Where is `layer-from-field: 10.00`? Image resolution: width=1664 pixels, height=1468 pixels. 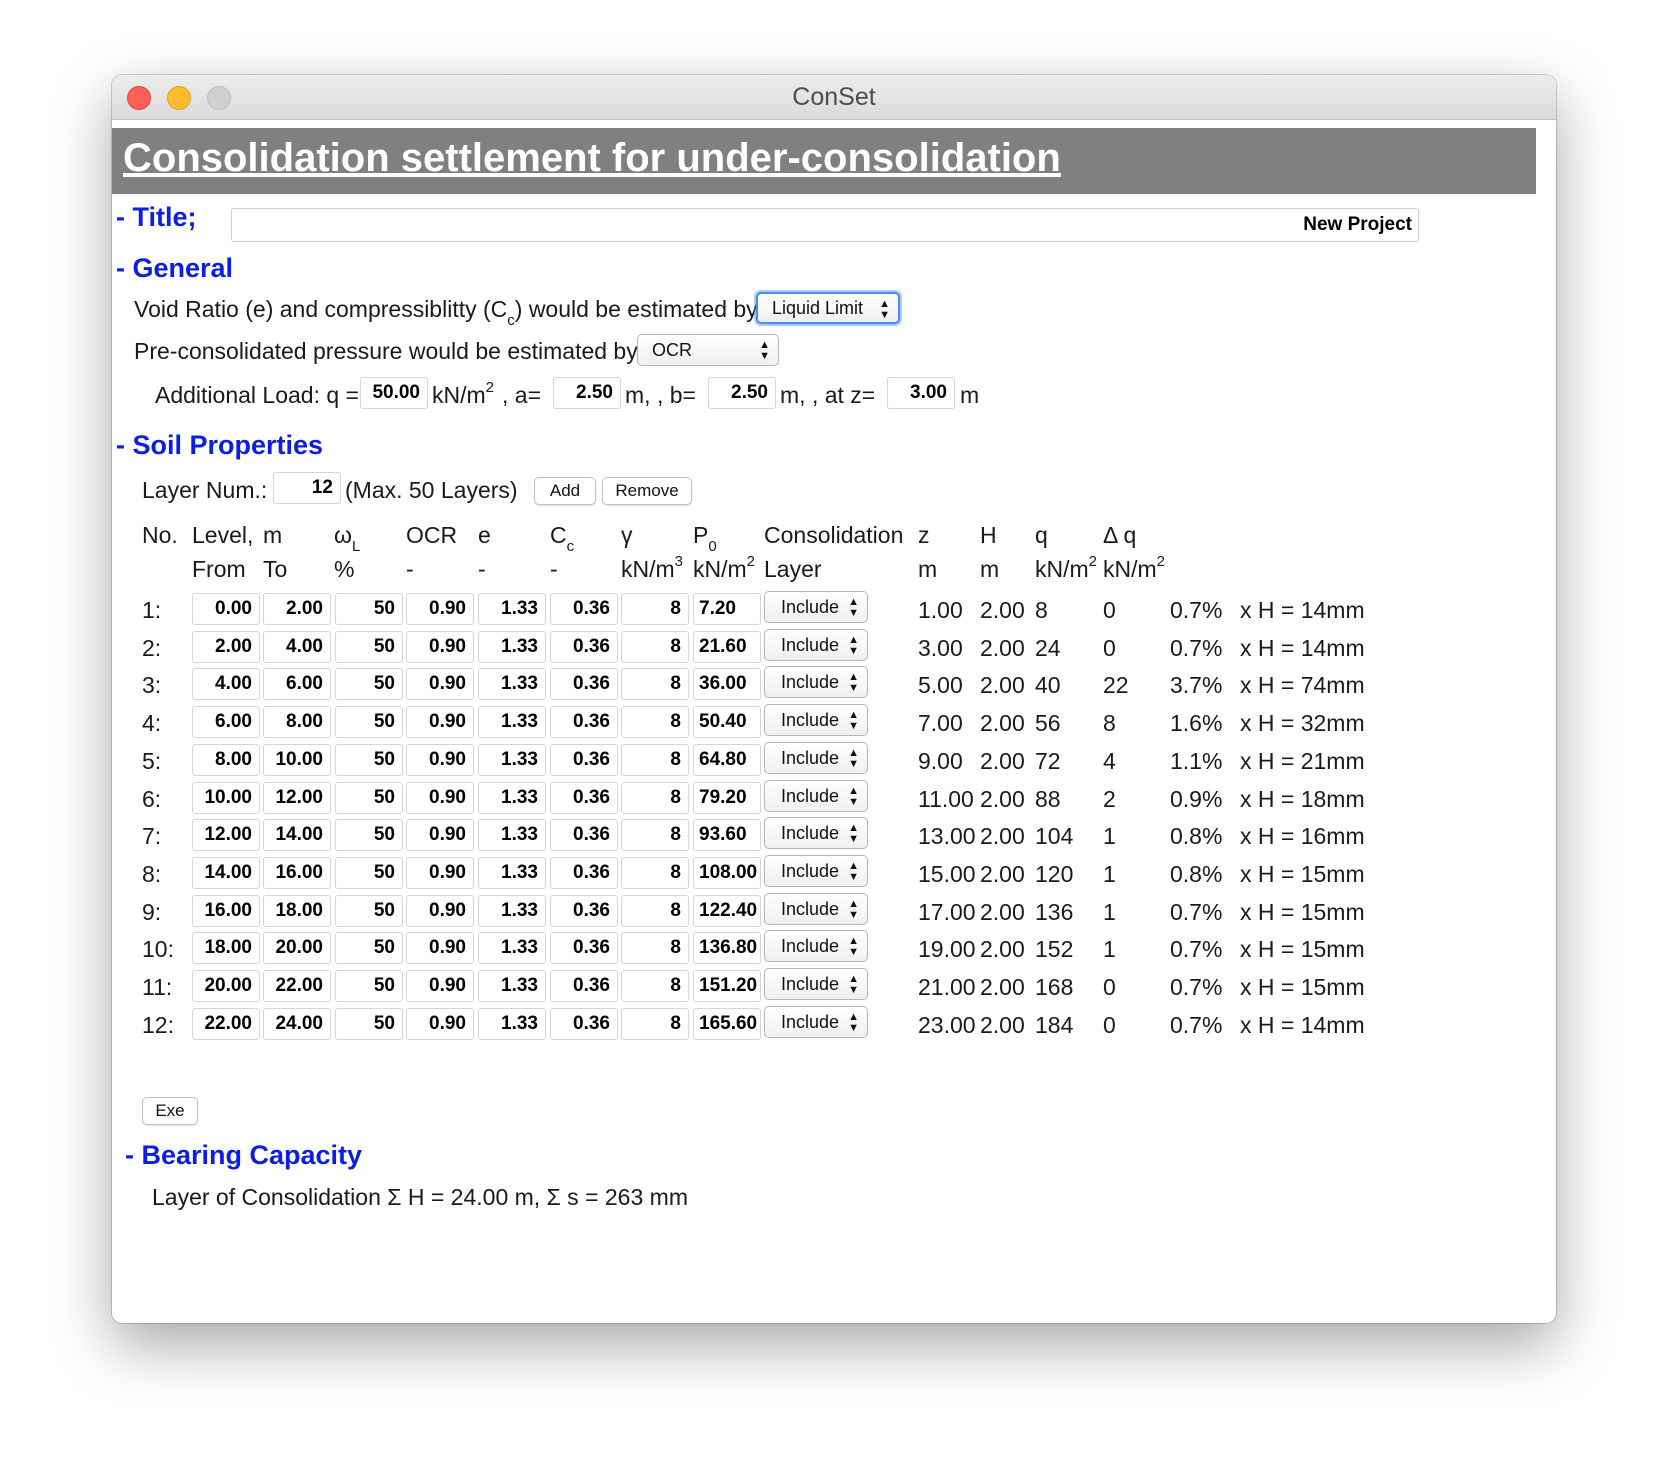
layer-from-field: 10.00 is located at coordinates (226, 798).